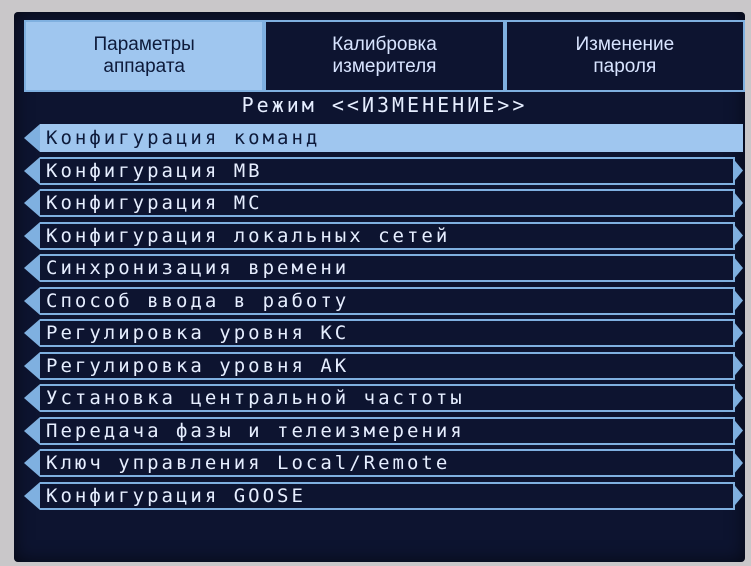 This screenshot has width=751, height=566. Describe the element at coordinates (624, 56) in the screenshot. I see `tab-change-password: Изменение пароля` at that location.